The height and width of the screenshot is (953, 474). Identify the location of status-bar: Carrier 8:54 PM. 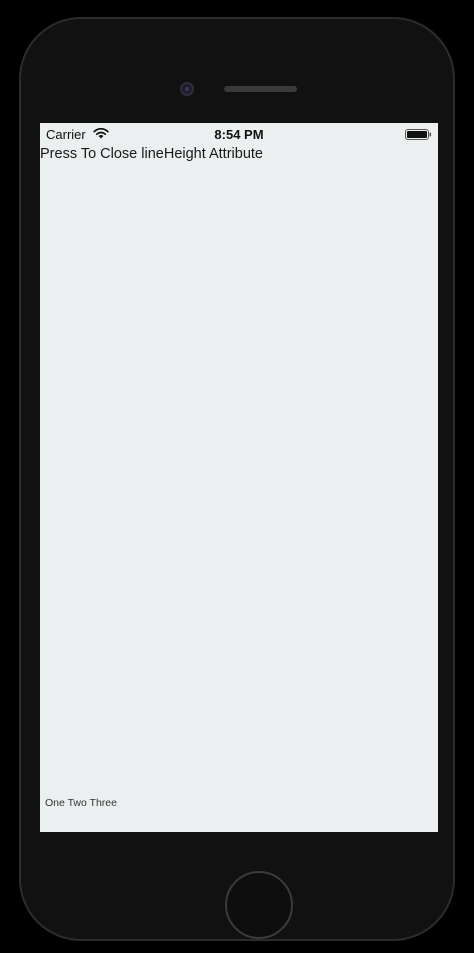
(239, 134).